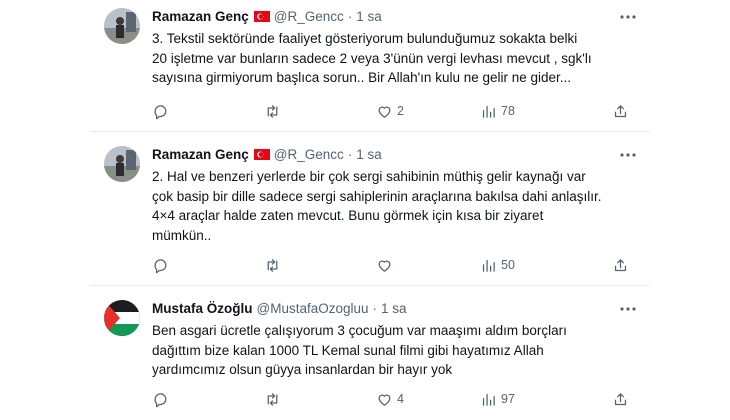  Describe the element at coordinates (508, 111) in the screenshot. I see `view-count: 78` at that location.